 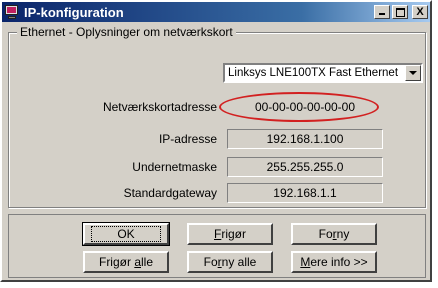 I want to click on adapter-select: Linksys LNE100TX Fast Ethernet, so click(x=323, y=73).